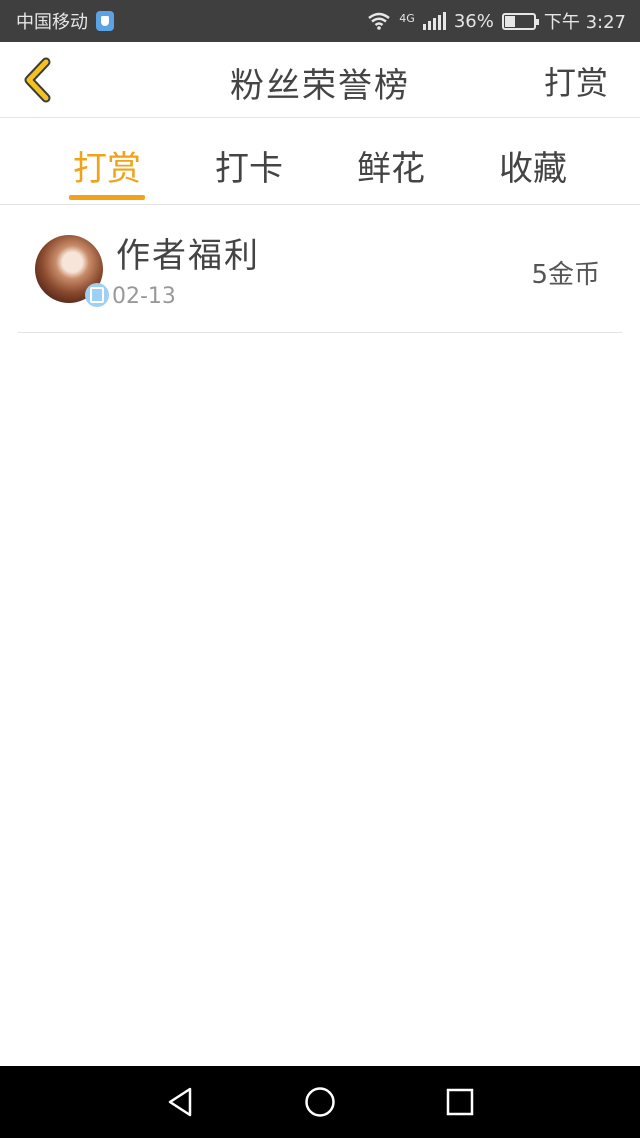  I want to click on nav-recents-button, so click(460, 1102).